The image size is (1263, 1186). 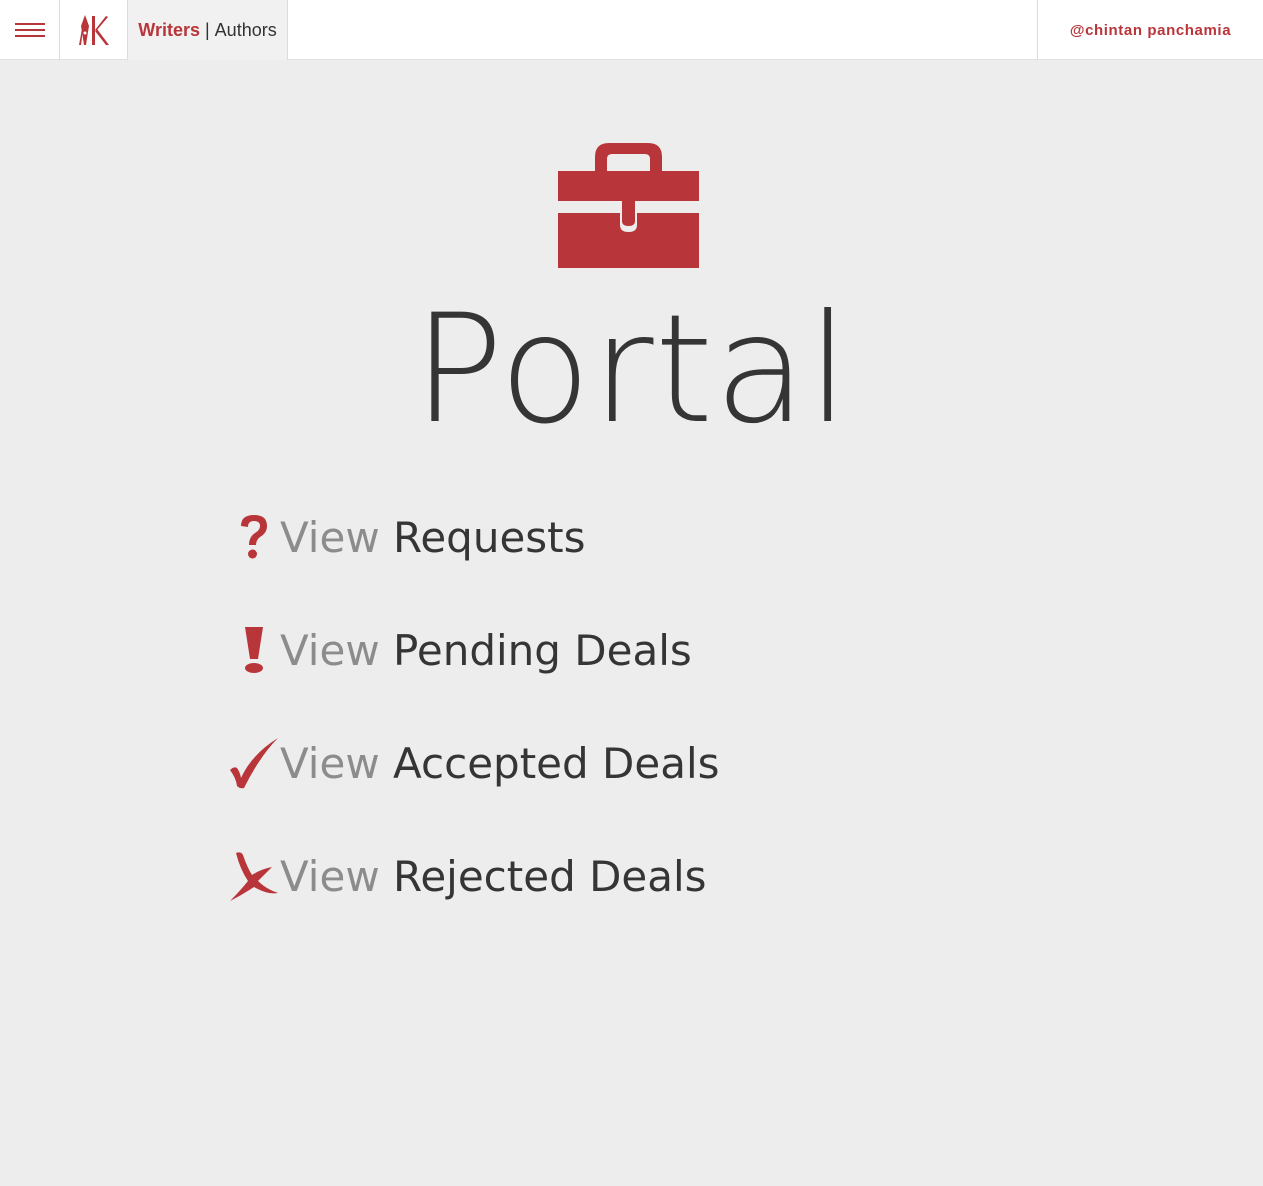 I want to click on menu-item-label: Pending Deals, so click(x=542, y=650).